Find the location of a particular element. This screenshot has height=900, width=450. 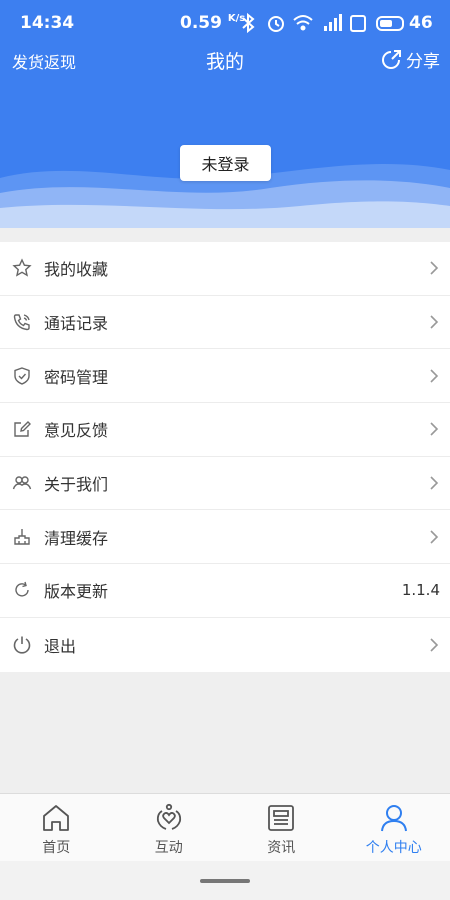

login-button: 未登录 is located at coordinates (225, 163).